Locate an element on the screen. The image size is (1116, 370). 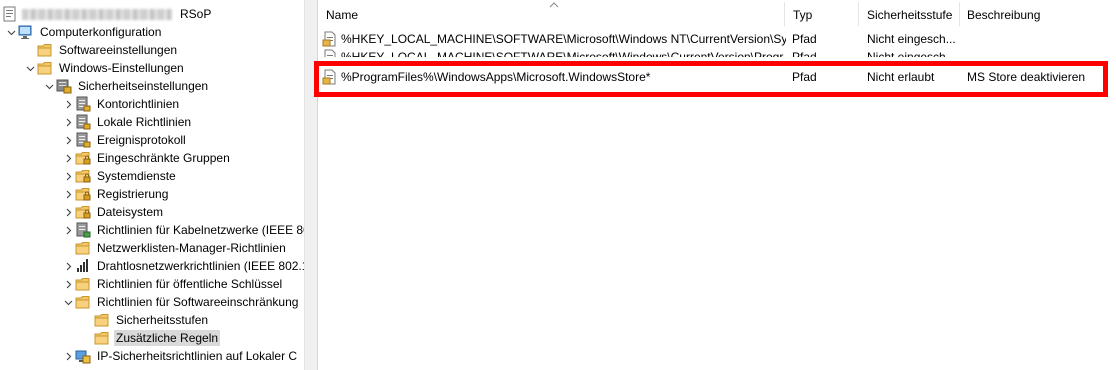
column-header-name: Name is located at coordinates (551, 14).